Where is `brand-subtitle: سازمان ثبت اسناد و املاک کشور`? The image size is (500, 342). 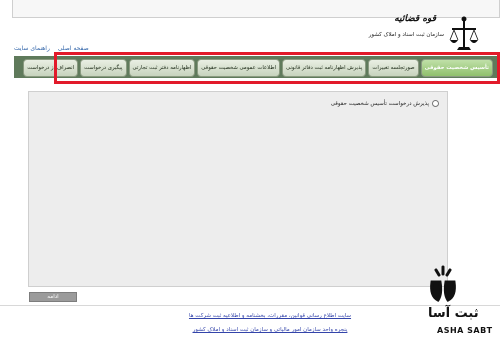
brand-subtitle: سازمان ثبت اسناد و املاک کشور is located at coordinates (406, 35).